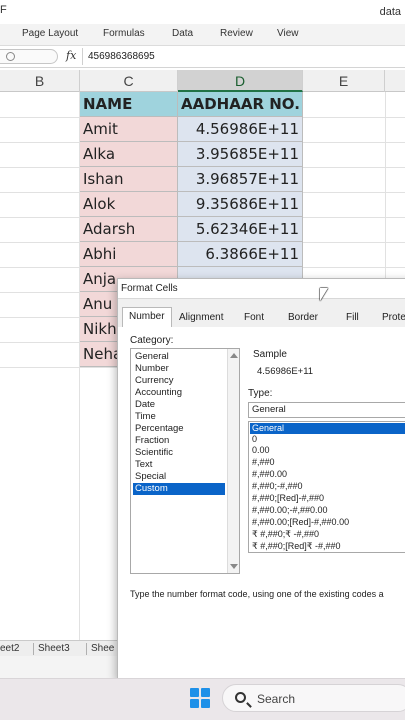 The image size is (405, 720). What do you see at coordinates (327, 534) in the screenshot?
I see `format-item: ₹ #,##0;₹ -#,##0` at bounding box center [327, 534].